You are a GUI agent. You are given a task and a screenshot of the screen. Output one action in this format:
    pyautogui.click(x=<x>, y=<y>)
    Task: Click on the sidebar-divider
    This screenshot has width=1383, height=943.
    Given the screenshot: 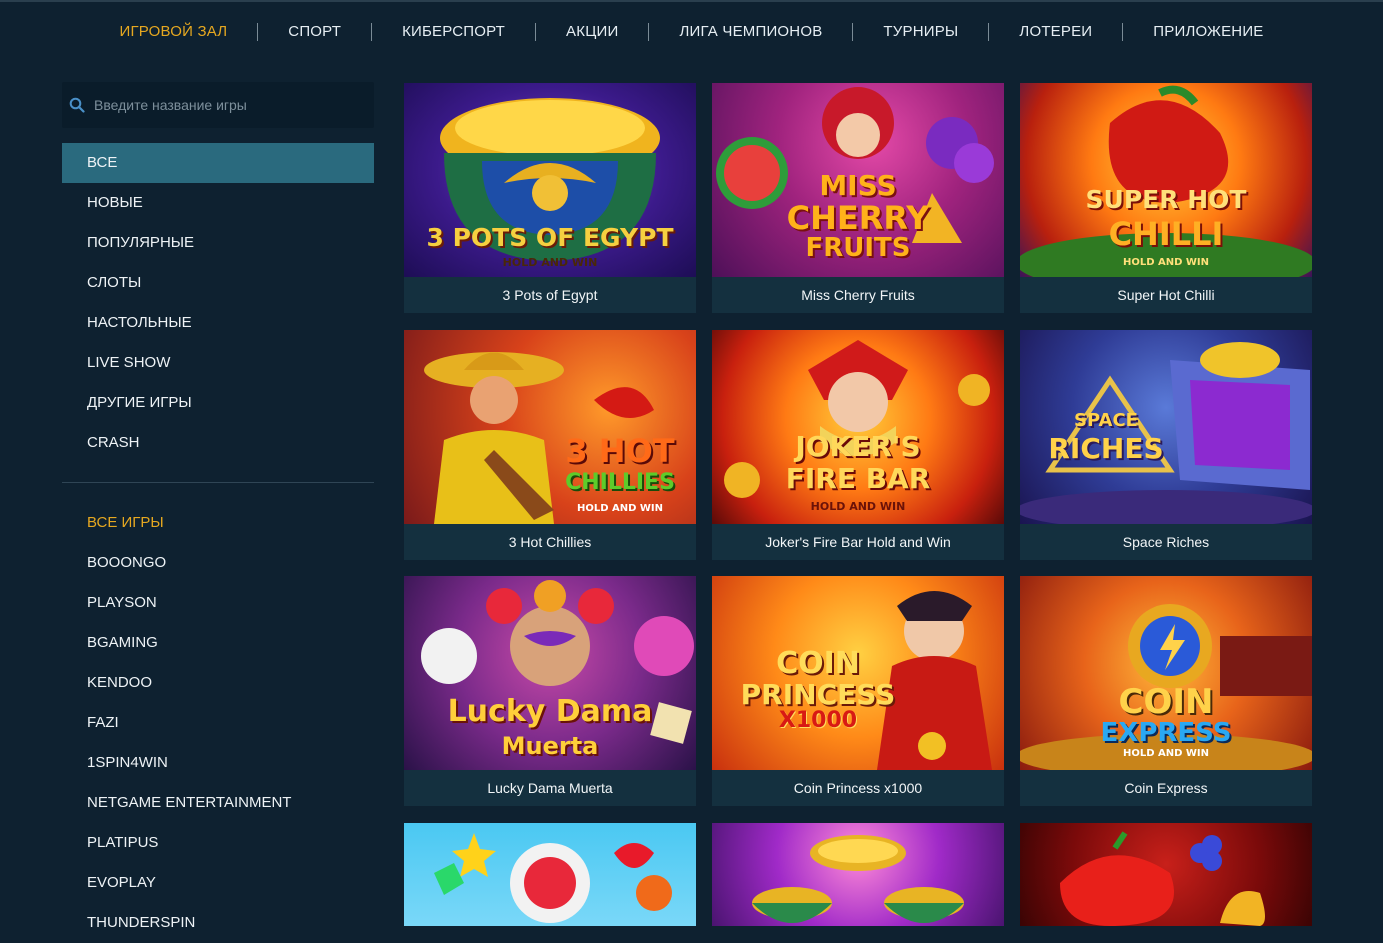 What is the action you would take?
    pyautogui.click(x=218, y=482)
    